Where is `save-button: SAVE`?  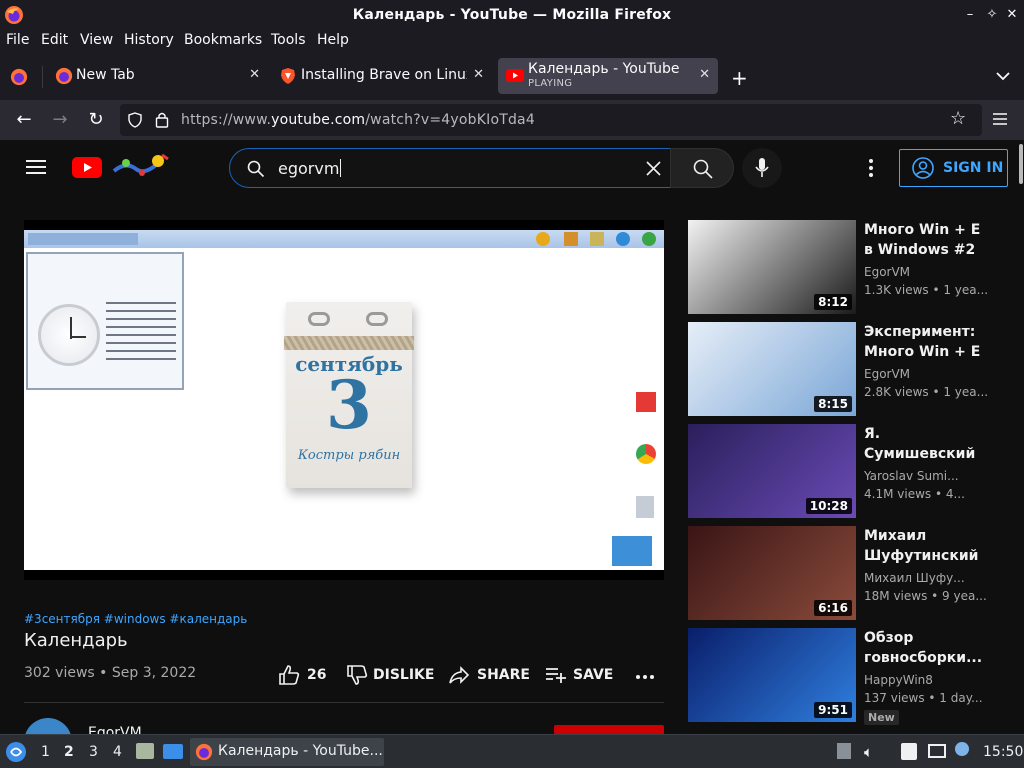
save-button: SAVE is located at coordinates (579, 675).